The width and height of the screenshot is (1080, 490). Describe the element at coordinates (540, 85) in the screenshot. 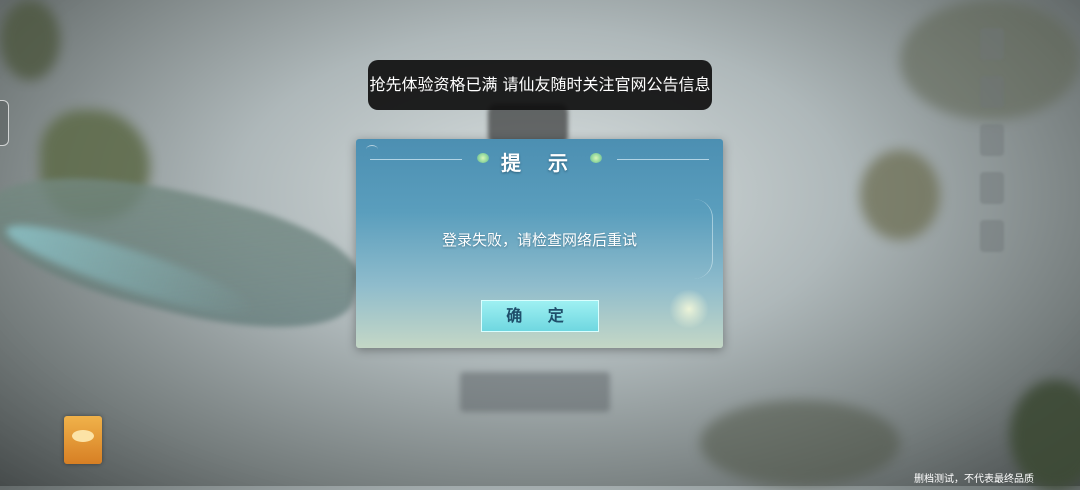

I see `toast-notification: 抢先体验资格已满 请仙友随时关注官网公告信息` at that location.